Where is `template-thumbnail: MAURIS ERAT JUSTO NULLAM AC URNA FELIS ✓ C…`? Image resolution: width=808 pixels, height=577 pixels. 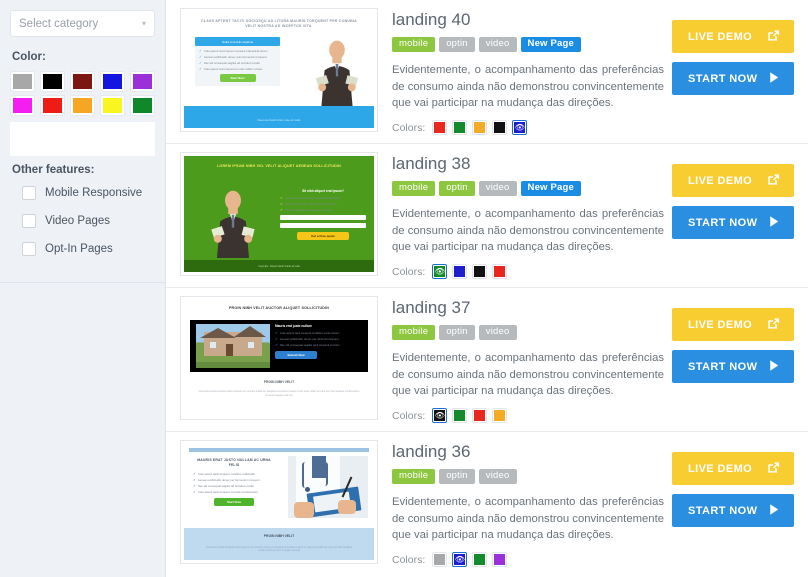 template-thumbnail: MAURIS ERAT JUSTO NULLAM AC URNA FELIS ✓ C… is located at coordinates (279, 502).